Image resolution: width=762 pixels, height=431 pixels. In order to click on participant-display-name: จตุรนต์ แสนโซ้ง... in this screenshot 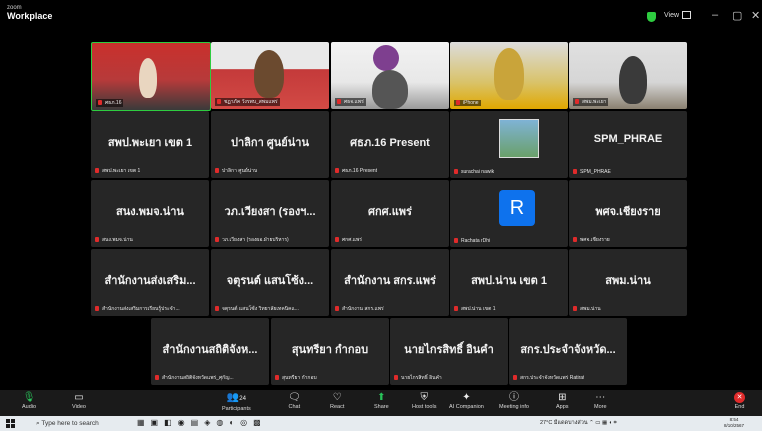, I will do `click(270, 281)`.